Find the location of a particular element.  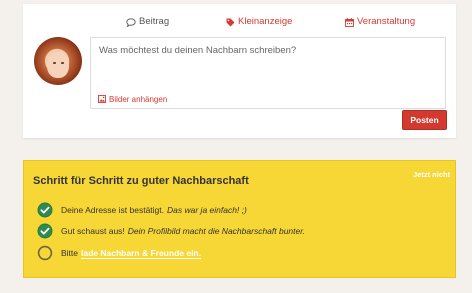

step-text: Deine Adresse ist bestätigt. is located at coordinates (113, 210).